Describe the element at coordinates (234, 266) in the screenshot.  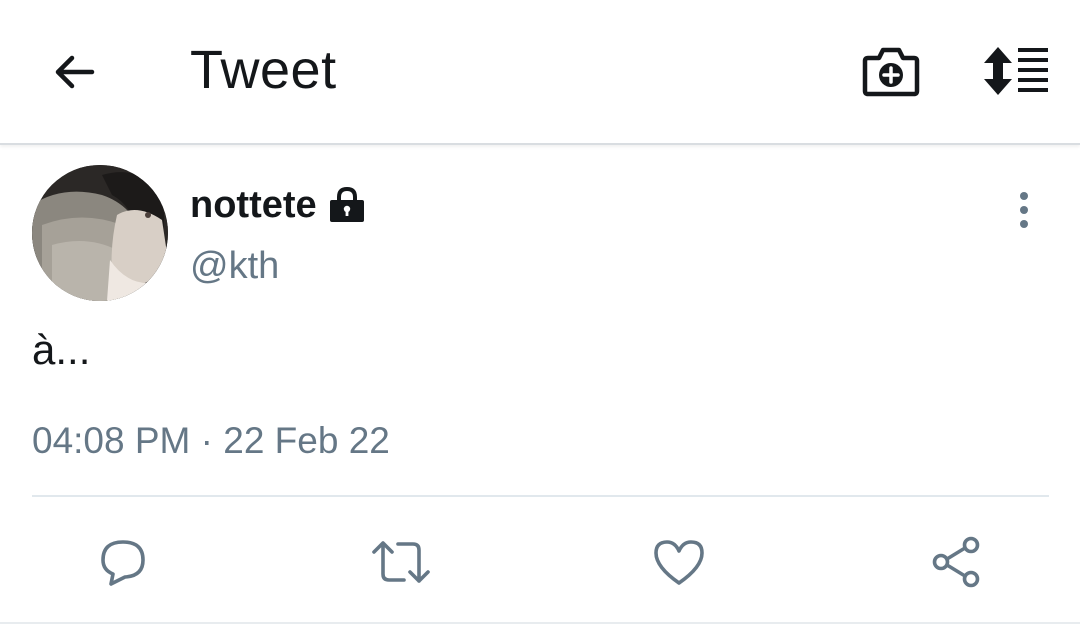
I see `user-handle: @kth` at that location.